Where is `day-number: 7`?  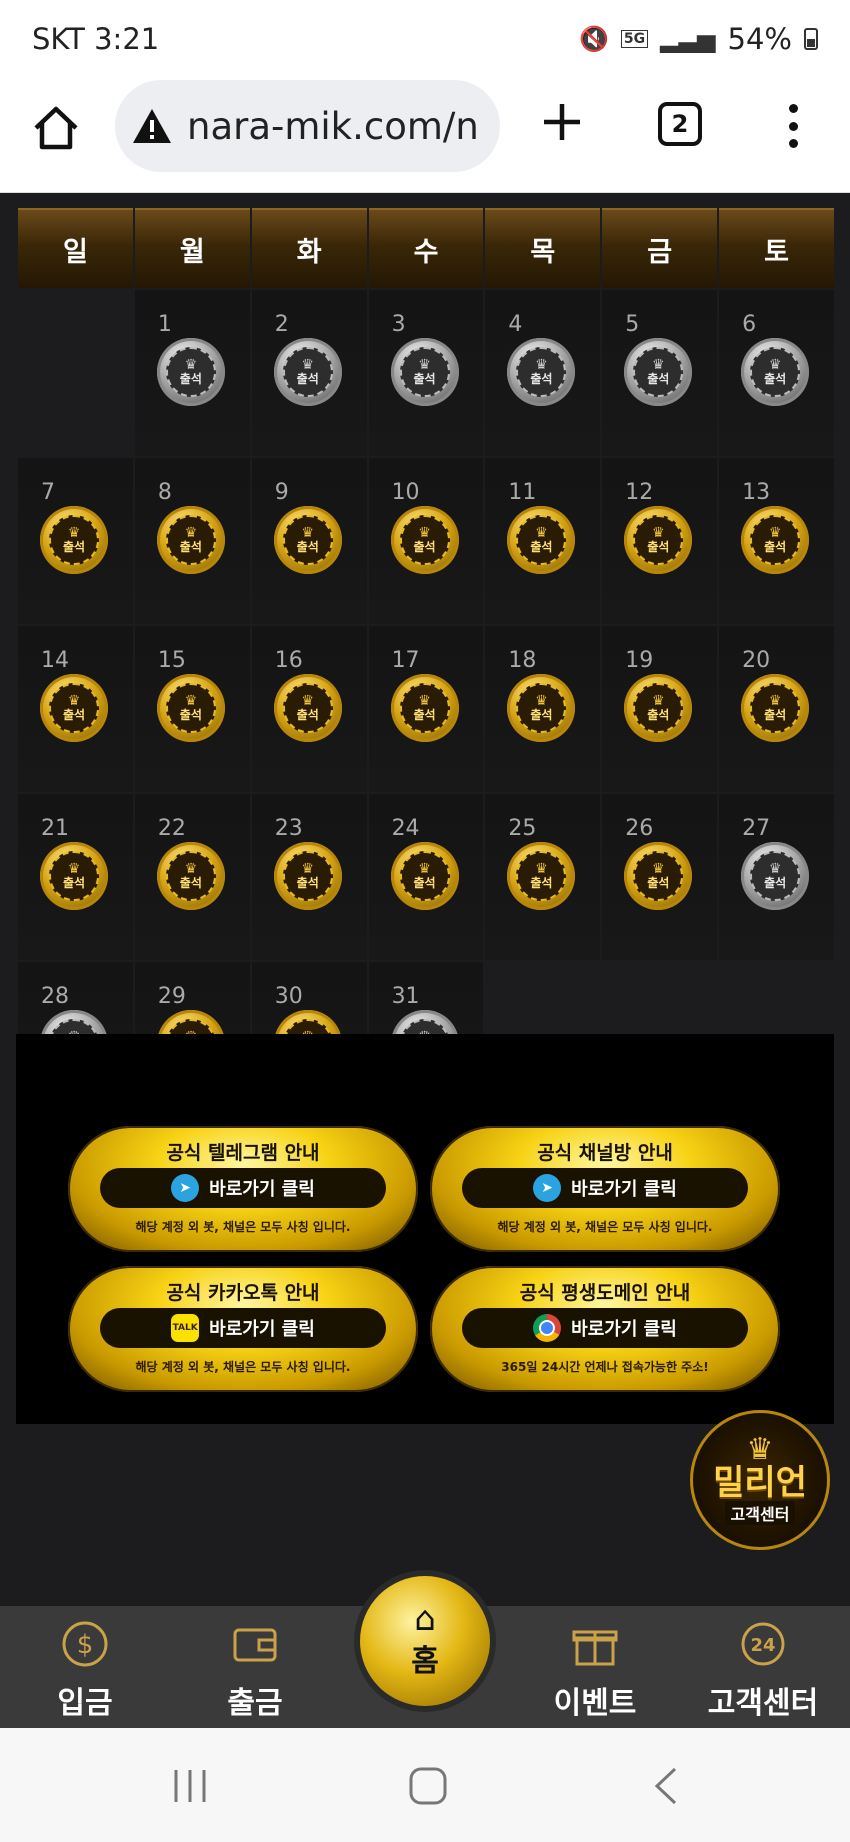
day-number: 7 is located at coordinates (48, 492).